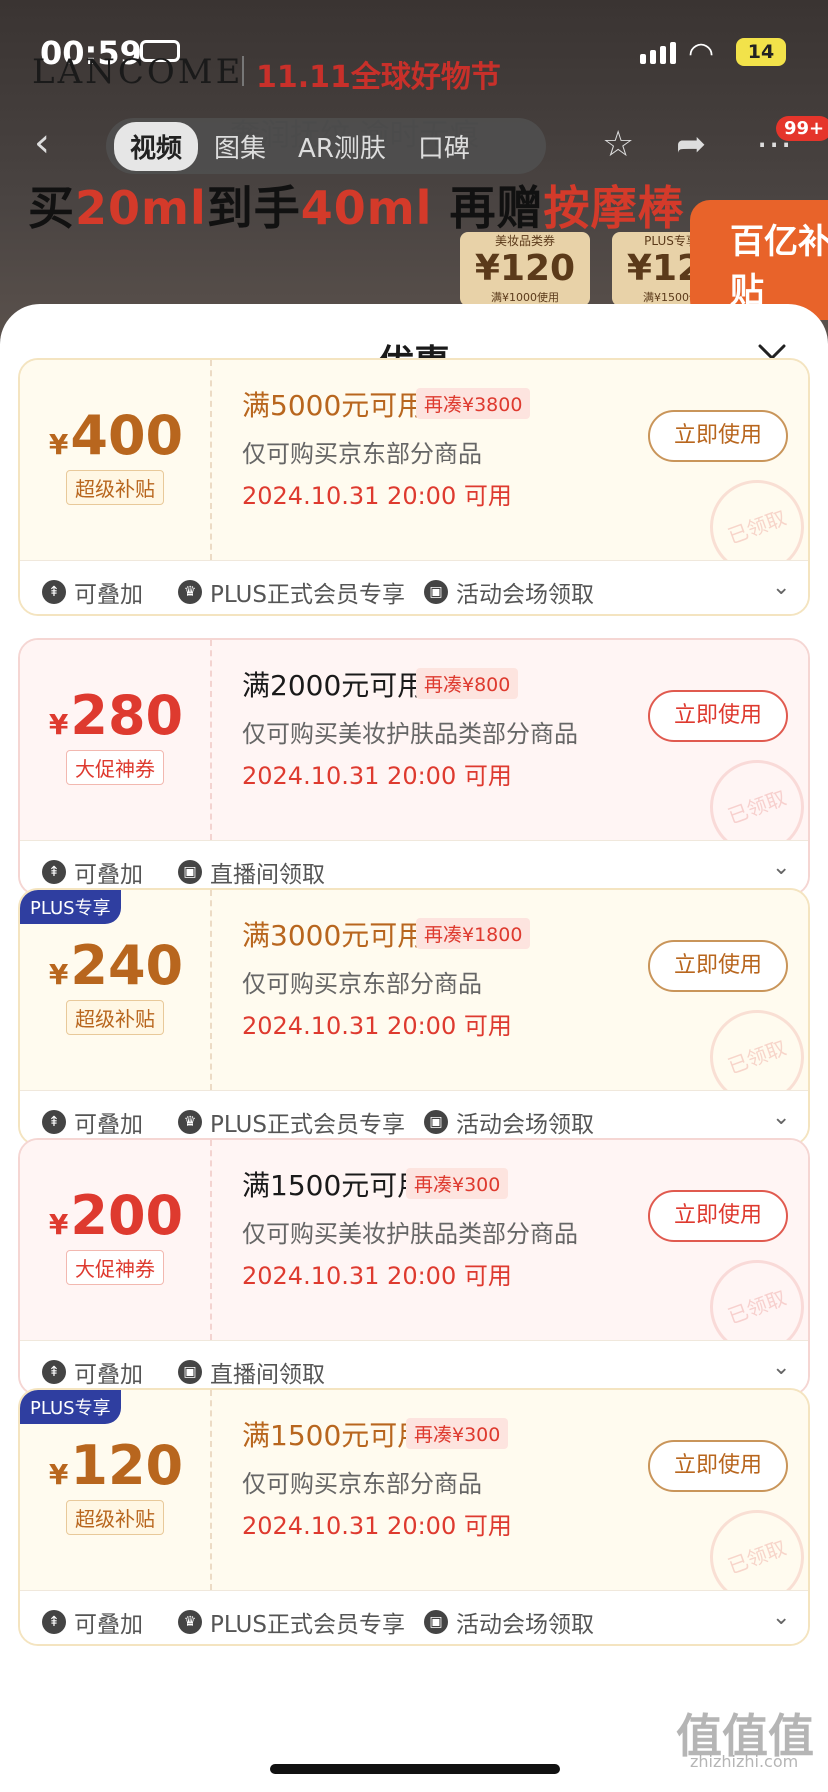  What do you see at coordinates (467, 683) in the screenshot?
I see `coupon-shortfall: 再凑¥800` at bounding box center [467, 683].